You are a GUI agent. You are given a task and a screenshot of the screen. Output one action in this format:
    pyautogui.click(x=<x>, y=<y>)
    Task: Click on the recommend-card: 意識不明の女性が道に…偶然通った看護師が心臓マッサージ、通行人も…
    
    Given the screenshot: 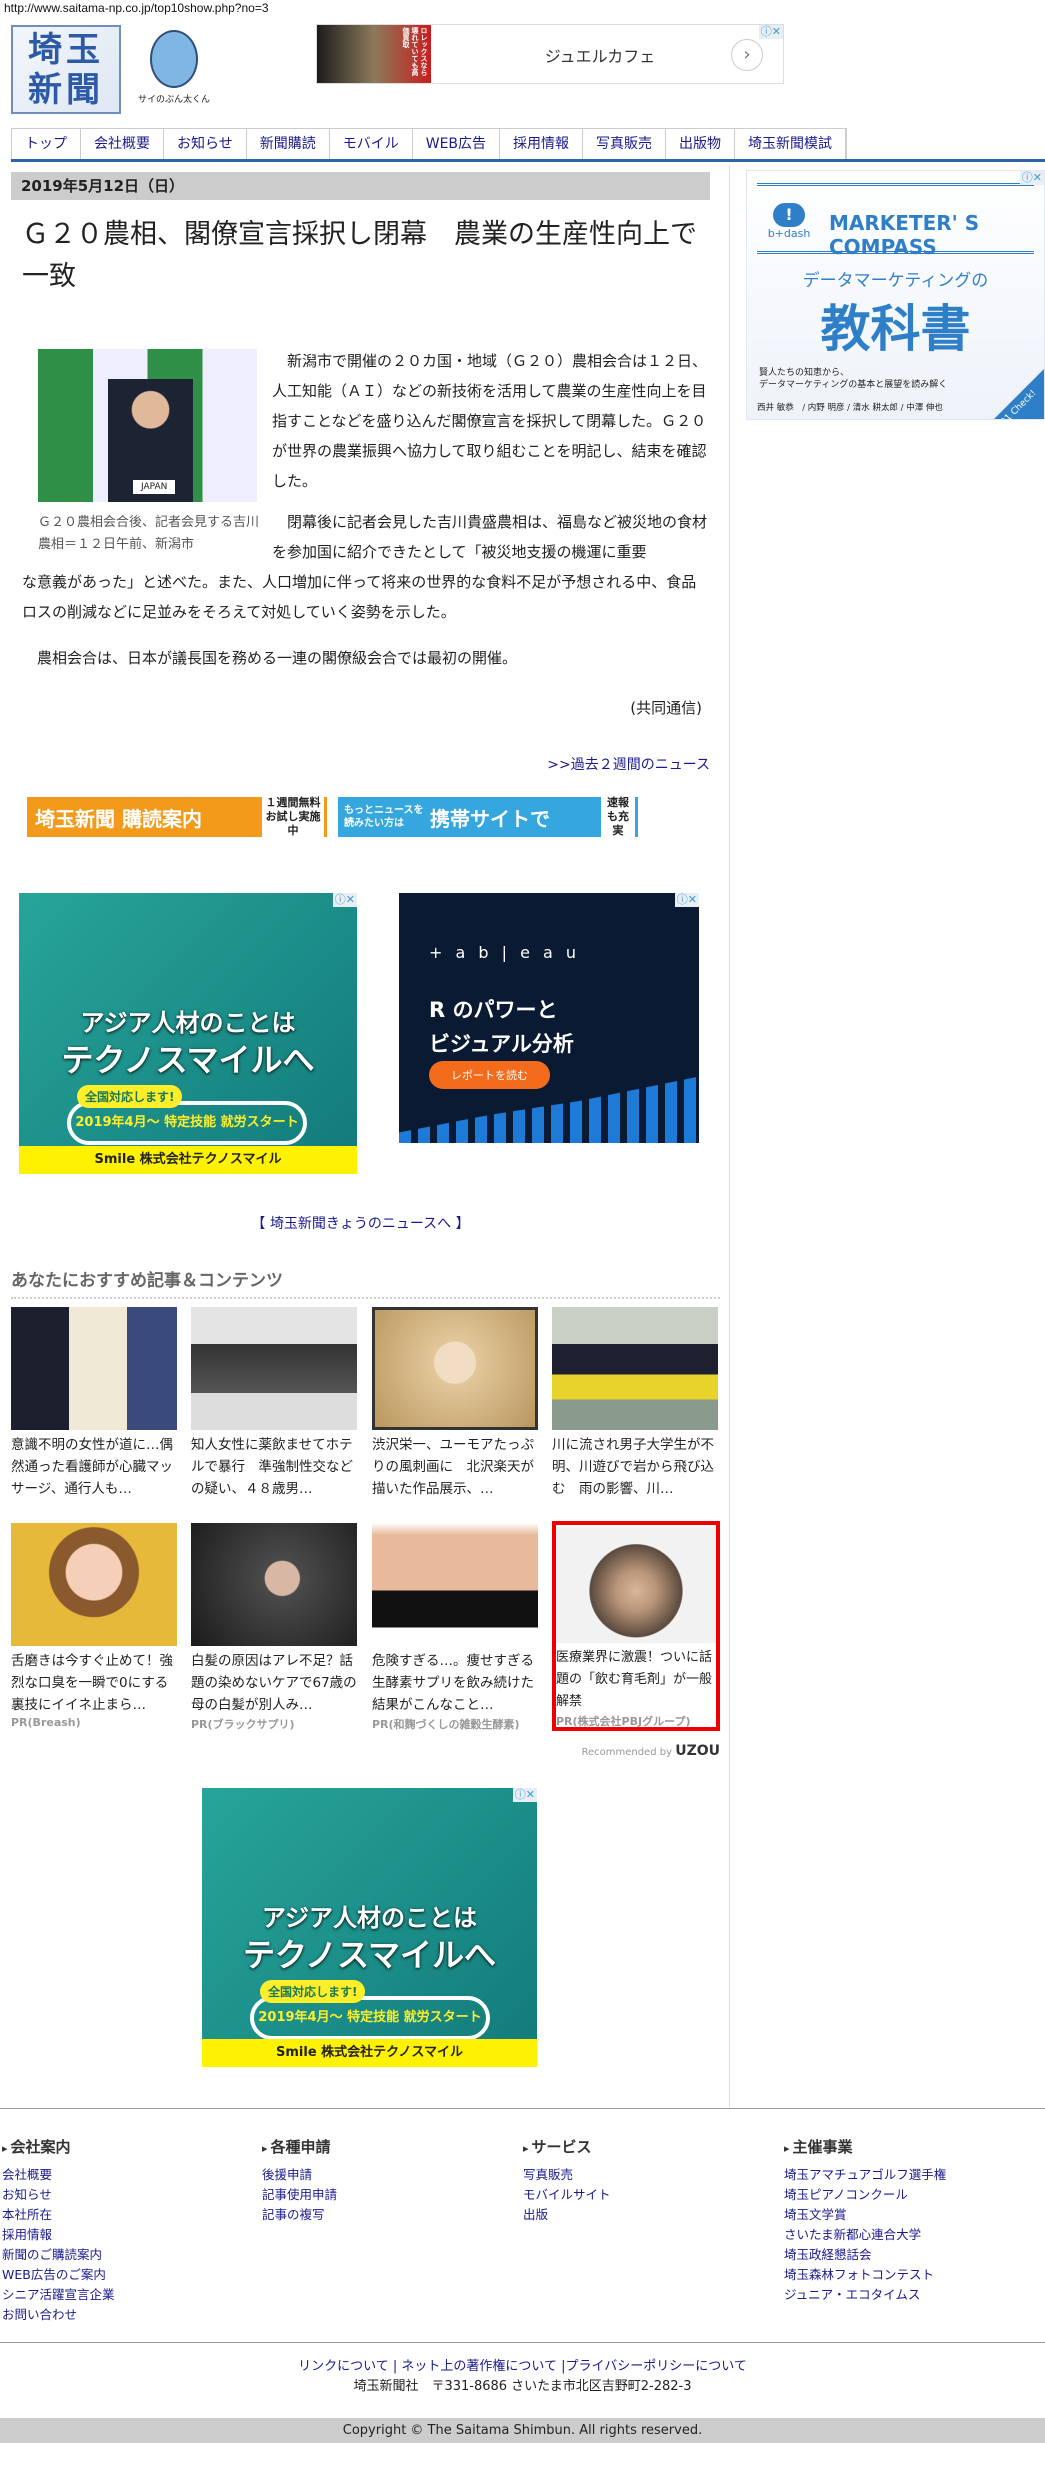 What is the action you would take?
    pyautogui.click(x=94, y=1403)
    